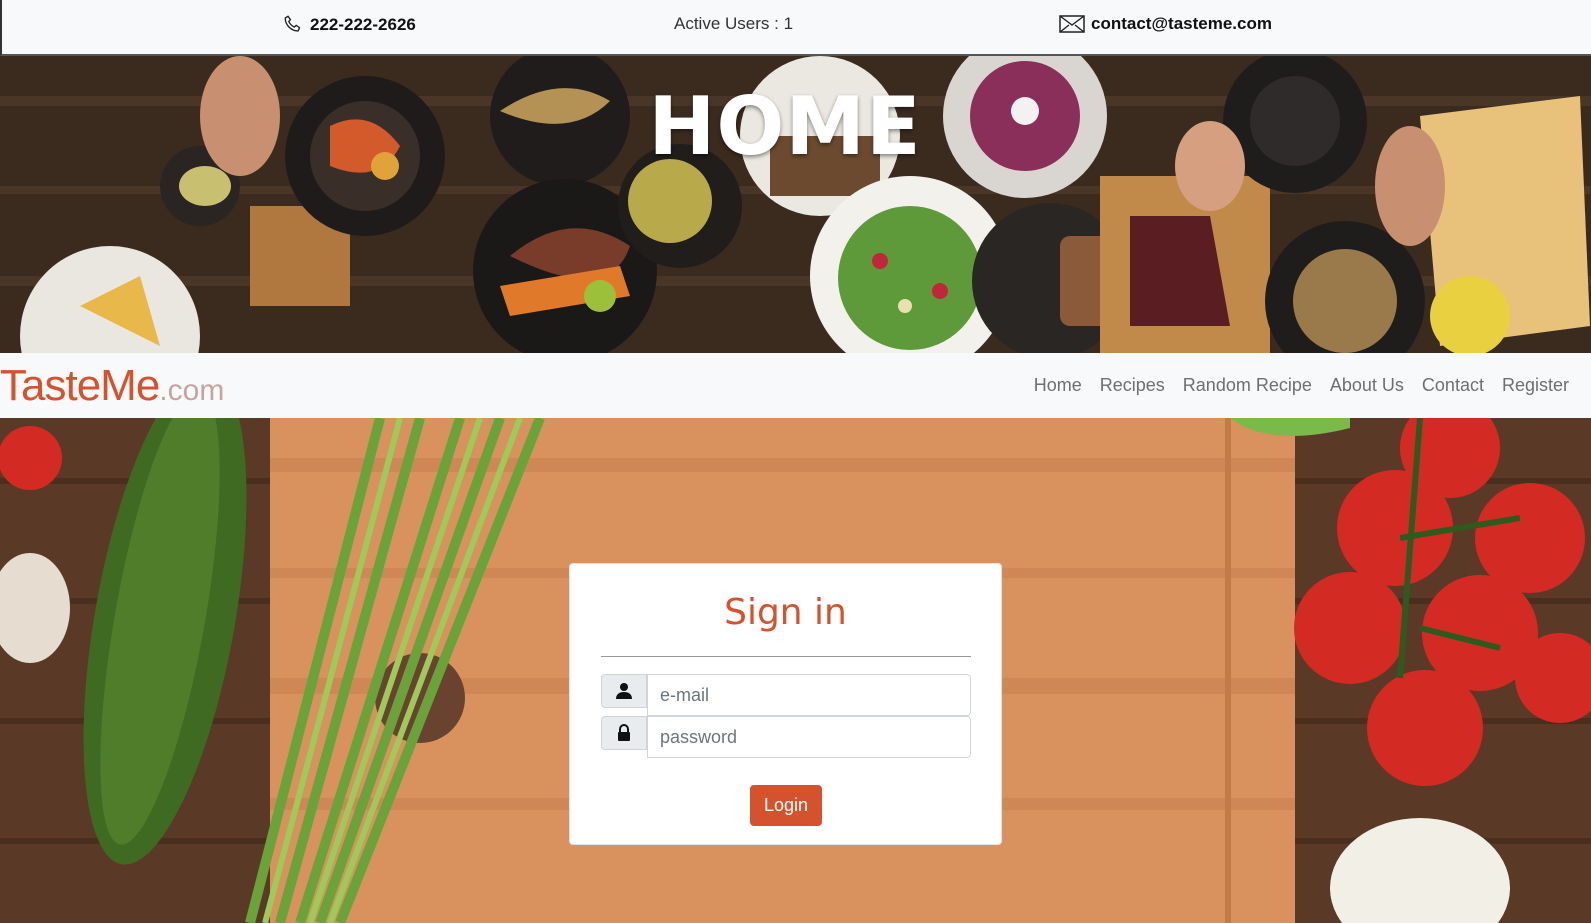 This screenshot has width=1591, height=923. What do you see at coordinates (786, 656) in the screenshot?
I see `divider` at bounding box center [786, 656].